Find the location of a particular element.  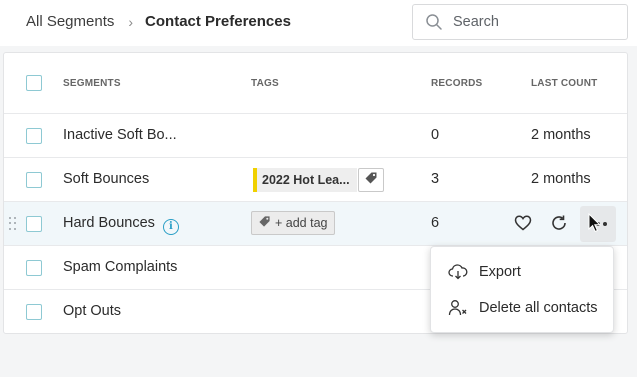

menu-item-label: Export is located at coordinates (500, 272).